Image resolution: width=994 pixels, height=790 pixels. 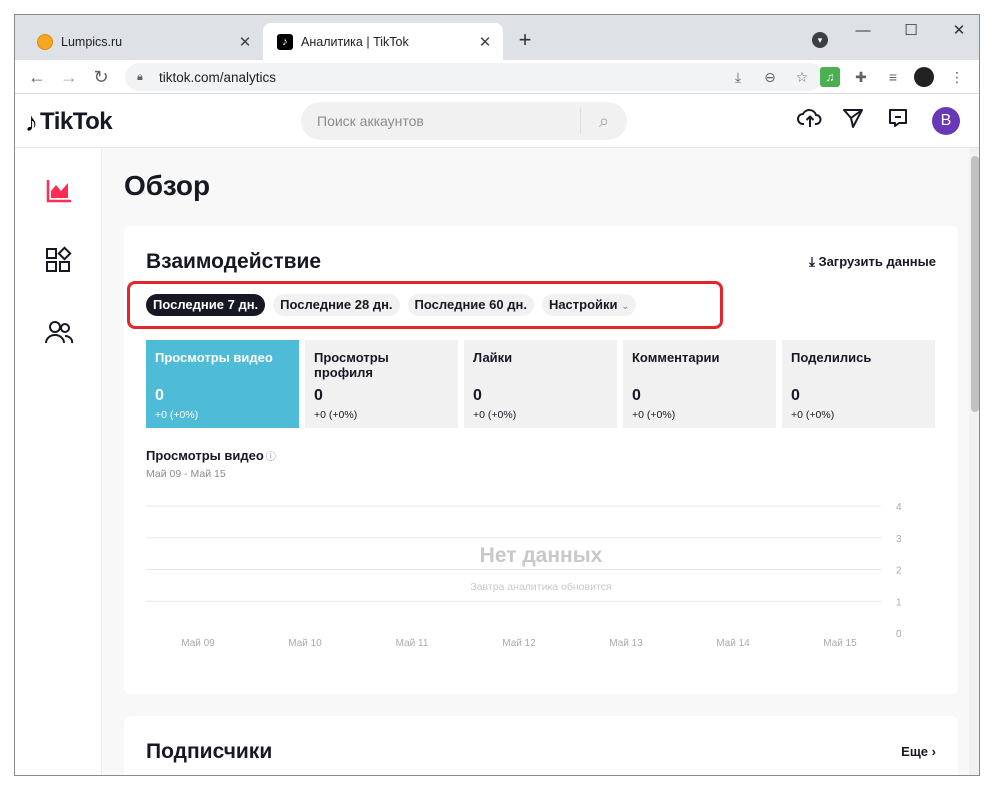 I want to click on content-grid-icon, so click(x=59, y=260).